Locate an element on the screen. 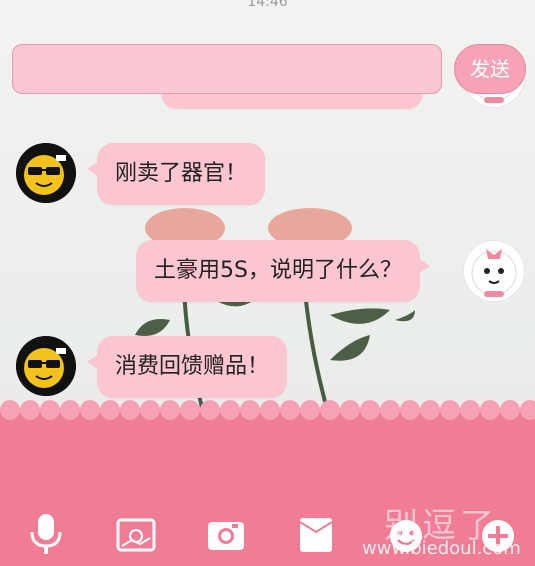  message-bubble-incoming: 消费回馈赠品！ is located at coordinates (187, 367).